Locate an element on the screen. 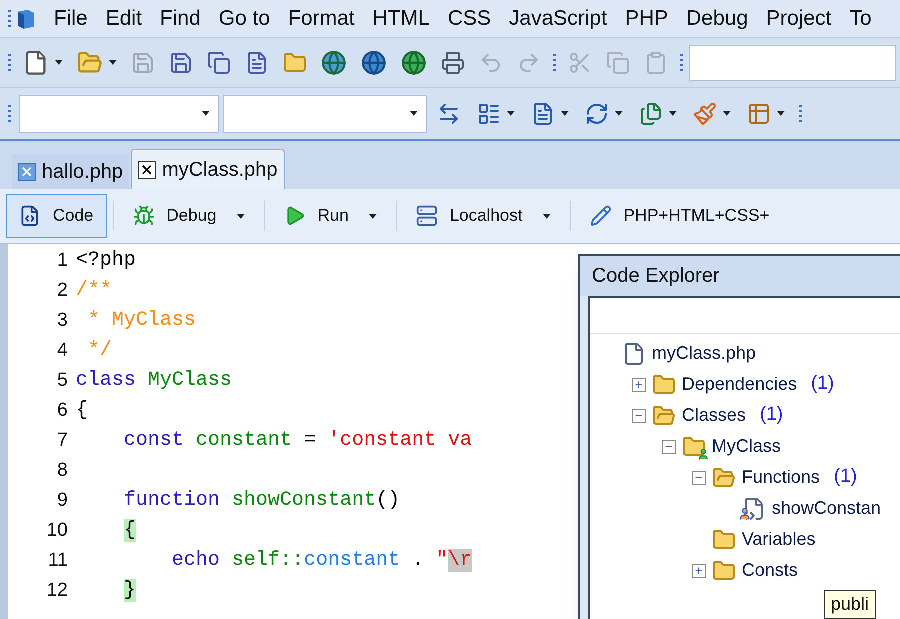 Image resolution: width=900 pixels, height=619 pixels. list-icon is located at coordinates (489, 114).